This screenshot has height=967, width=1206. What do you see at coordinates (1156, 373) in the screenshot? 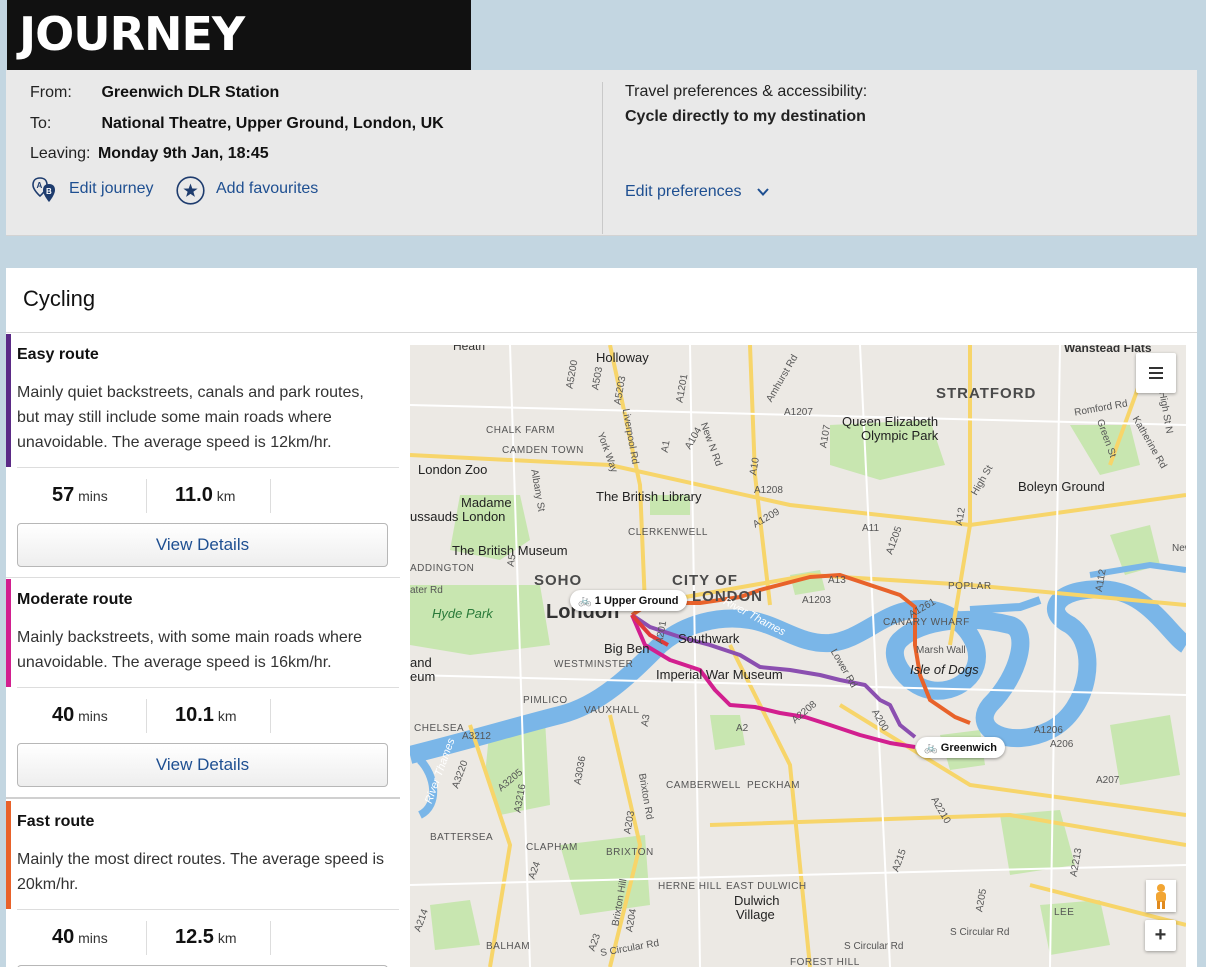
I see `map-layers-button` at bounding box center [1156, 373].